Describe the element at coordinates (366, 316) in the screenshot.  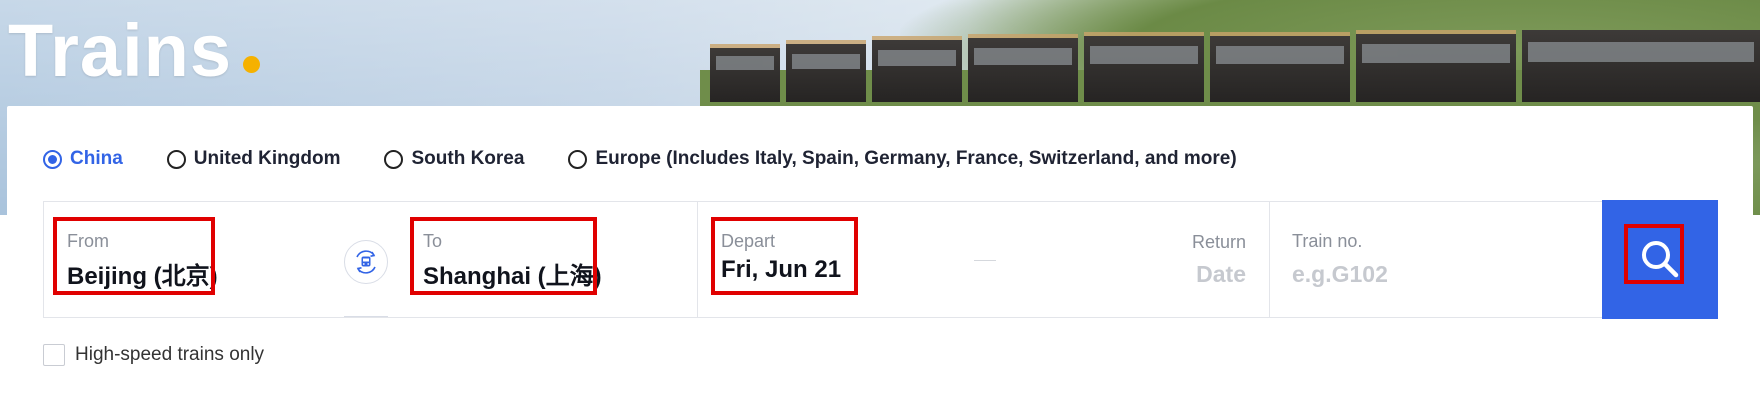
I see `swap-divider` at that location.